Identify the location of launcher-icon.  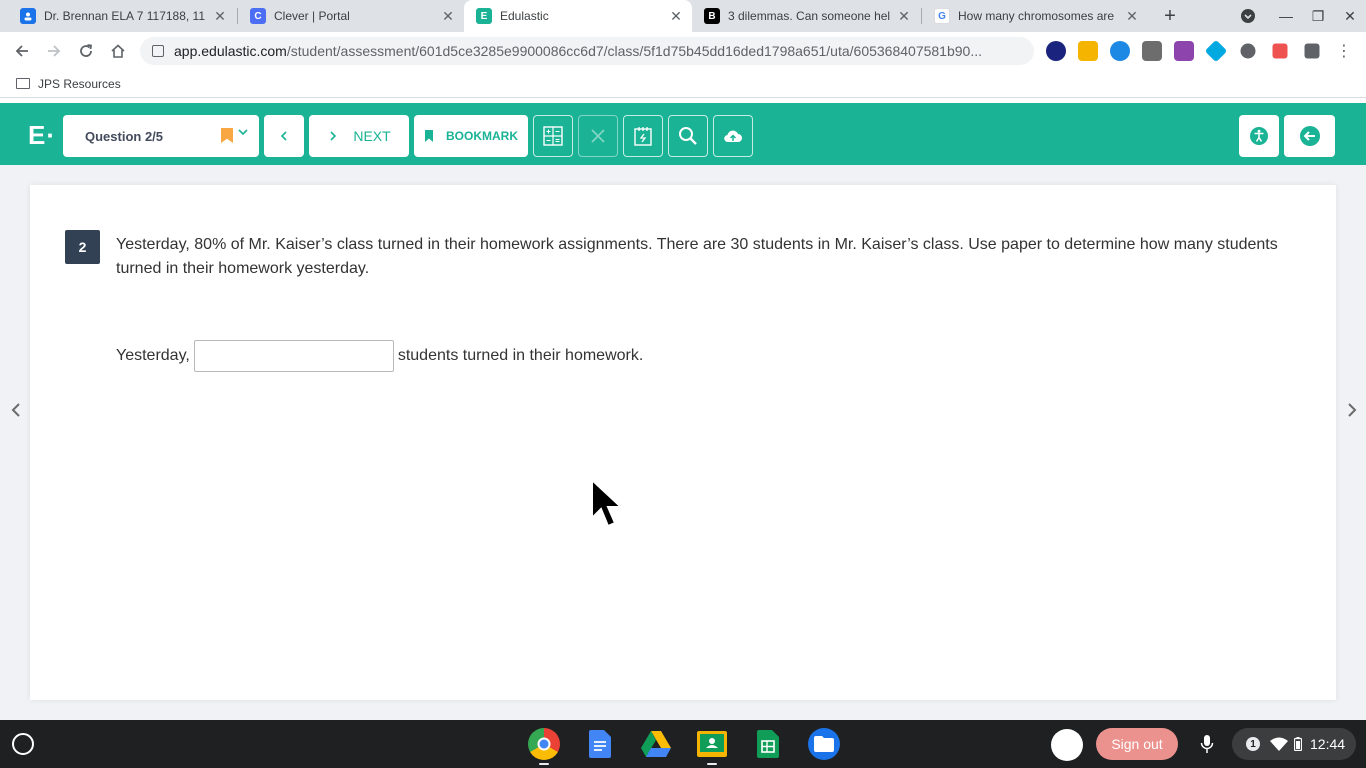
(23, 744).